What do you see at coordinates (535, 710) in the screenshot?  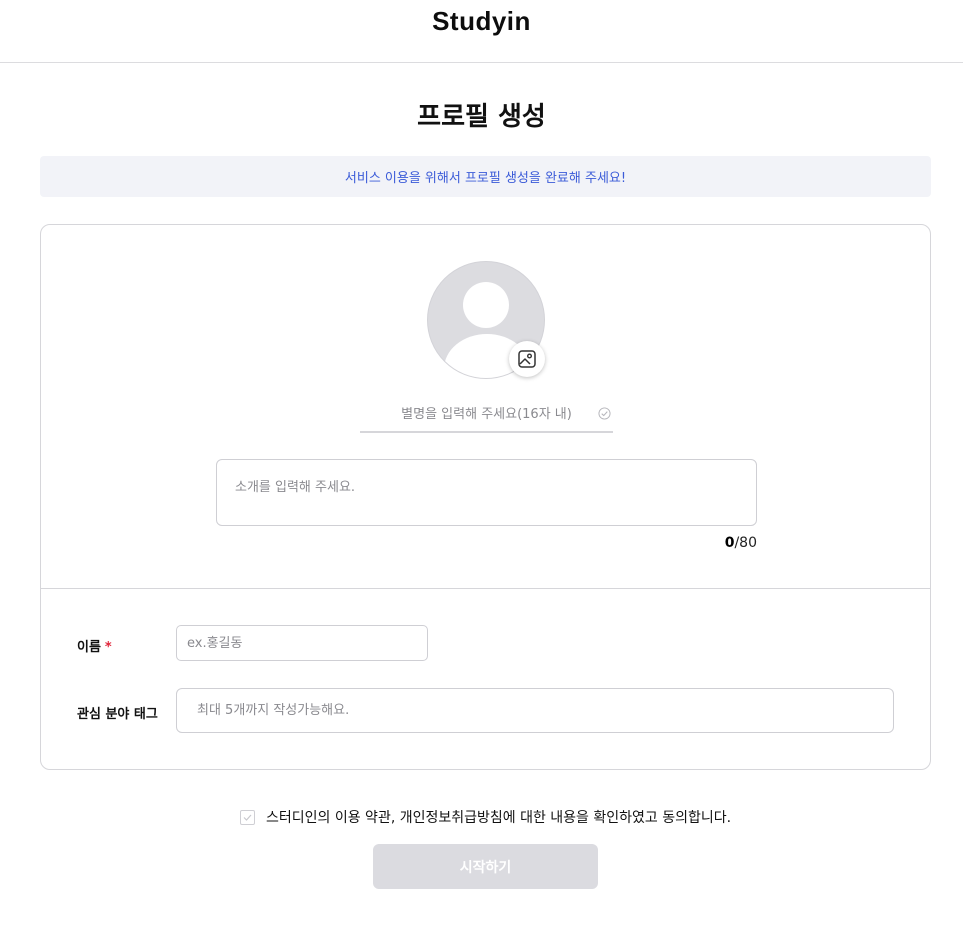 I see `interest-tags-input` at bounding box center [535, 710].